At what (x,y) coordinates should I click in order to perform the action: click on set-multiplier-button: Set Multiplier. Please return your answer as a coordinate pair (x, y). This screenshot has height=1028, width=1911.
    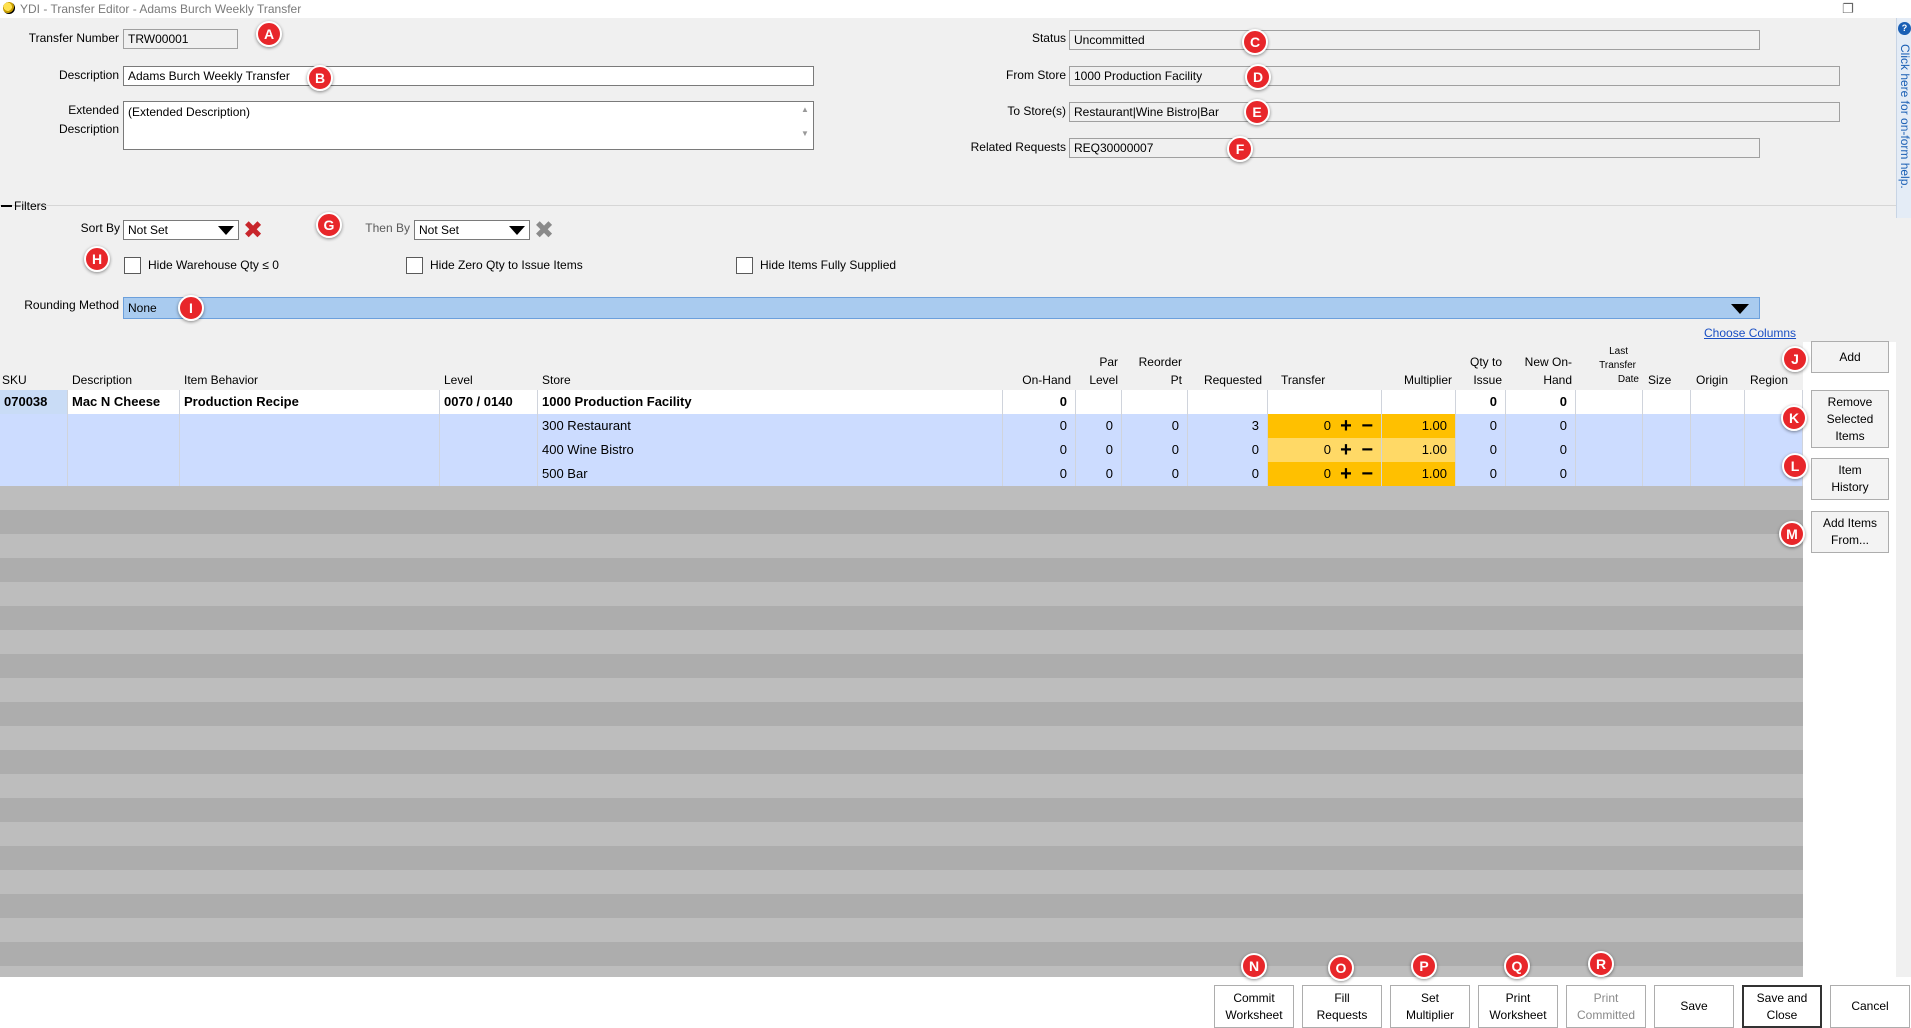
    Looking at the image, I should click on (1430, 1006).